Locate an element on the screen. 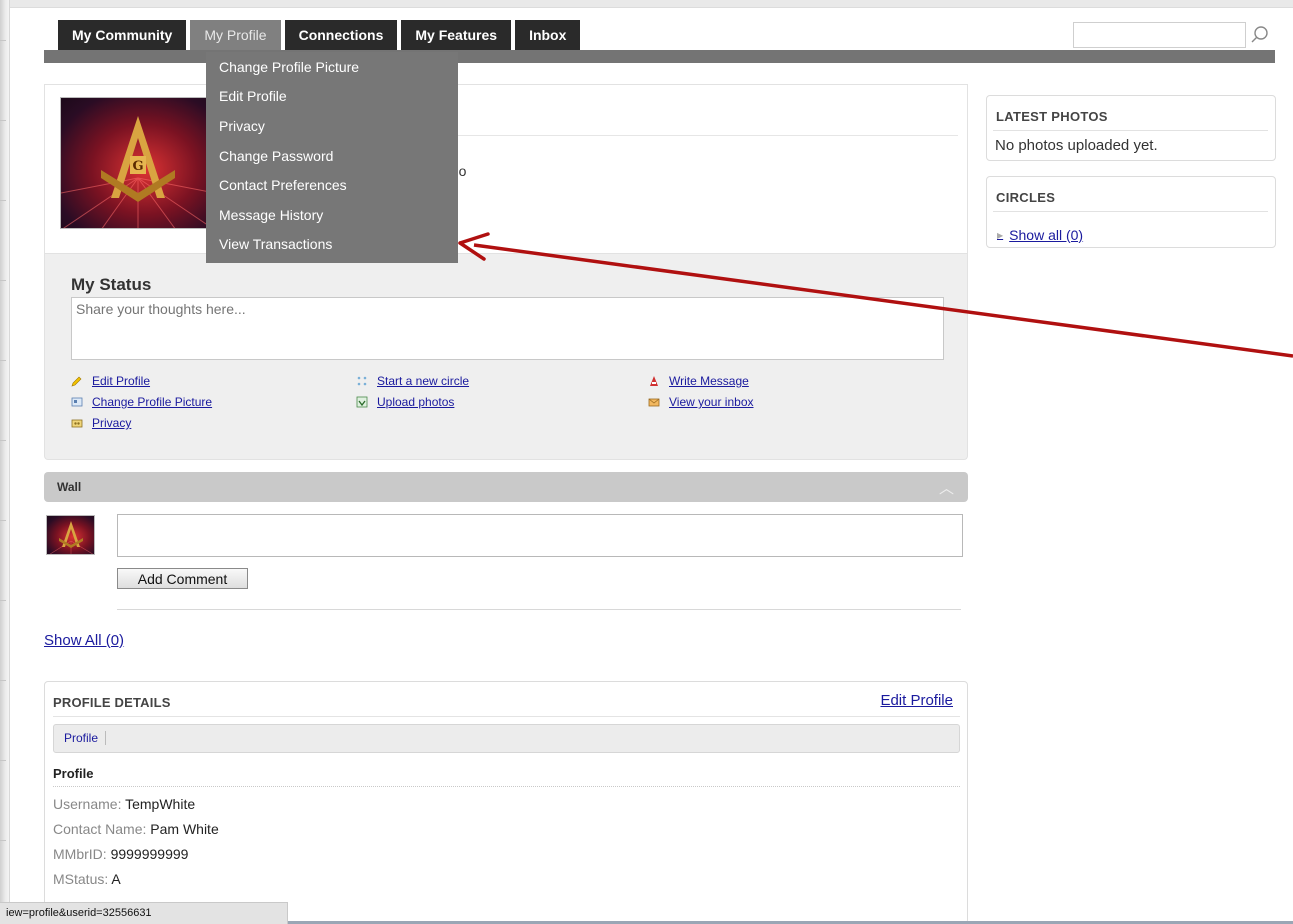 This screenshot has width=1293, height=924. masonic-emblem-icon: G is located at coordinates (137, 172).